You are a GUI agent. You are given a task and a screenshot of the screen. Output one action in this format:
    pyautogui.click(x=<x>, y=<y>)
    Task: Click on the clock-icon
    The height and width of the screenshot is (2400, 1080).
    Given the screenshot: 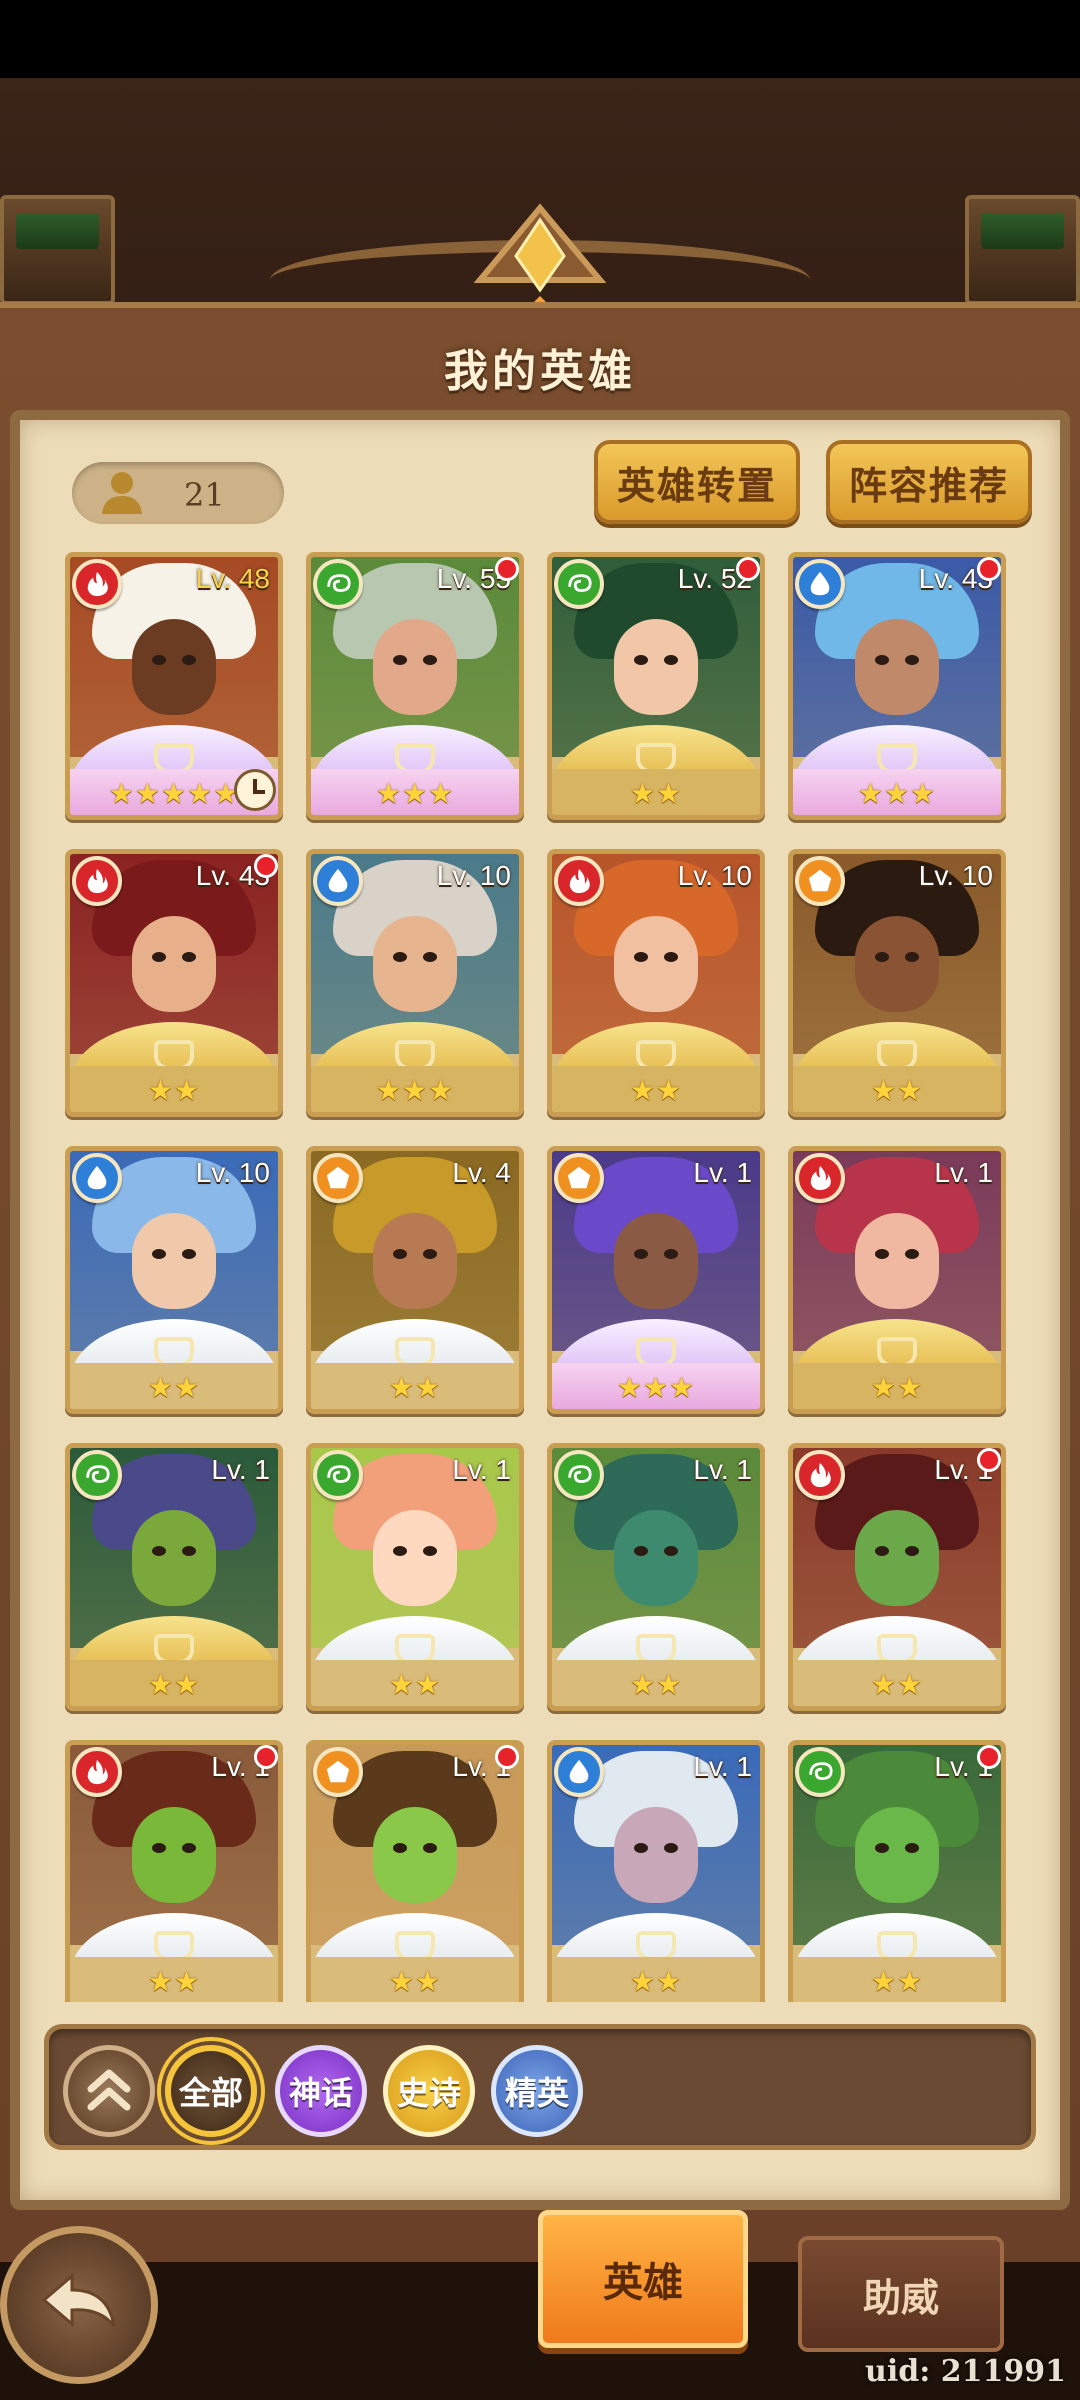 What is the action you would take?
    pyautogui.click(x=255, y=790)
    